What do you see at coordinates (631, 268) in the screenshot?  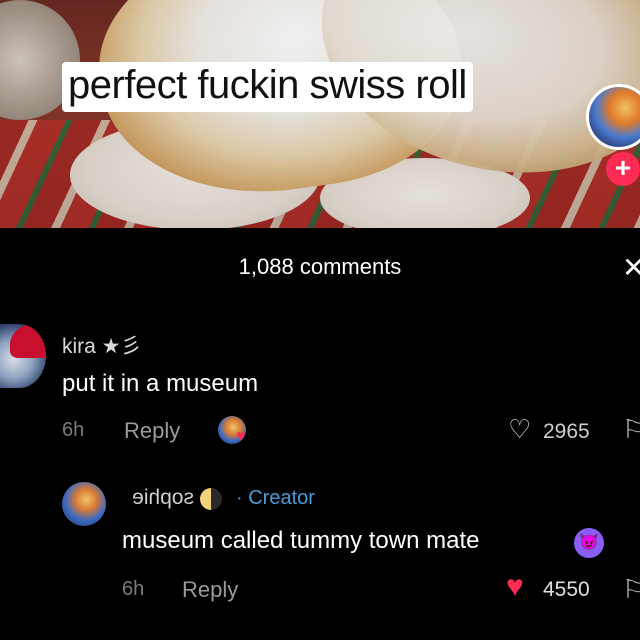 I see `close-icon: ✕` at bounding box center [631, 268].